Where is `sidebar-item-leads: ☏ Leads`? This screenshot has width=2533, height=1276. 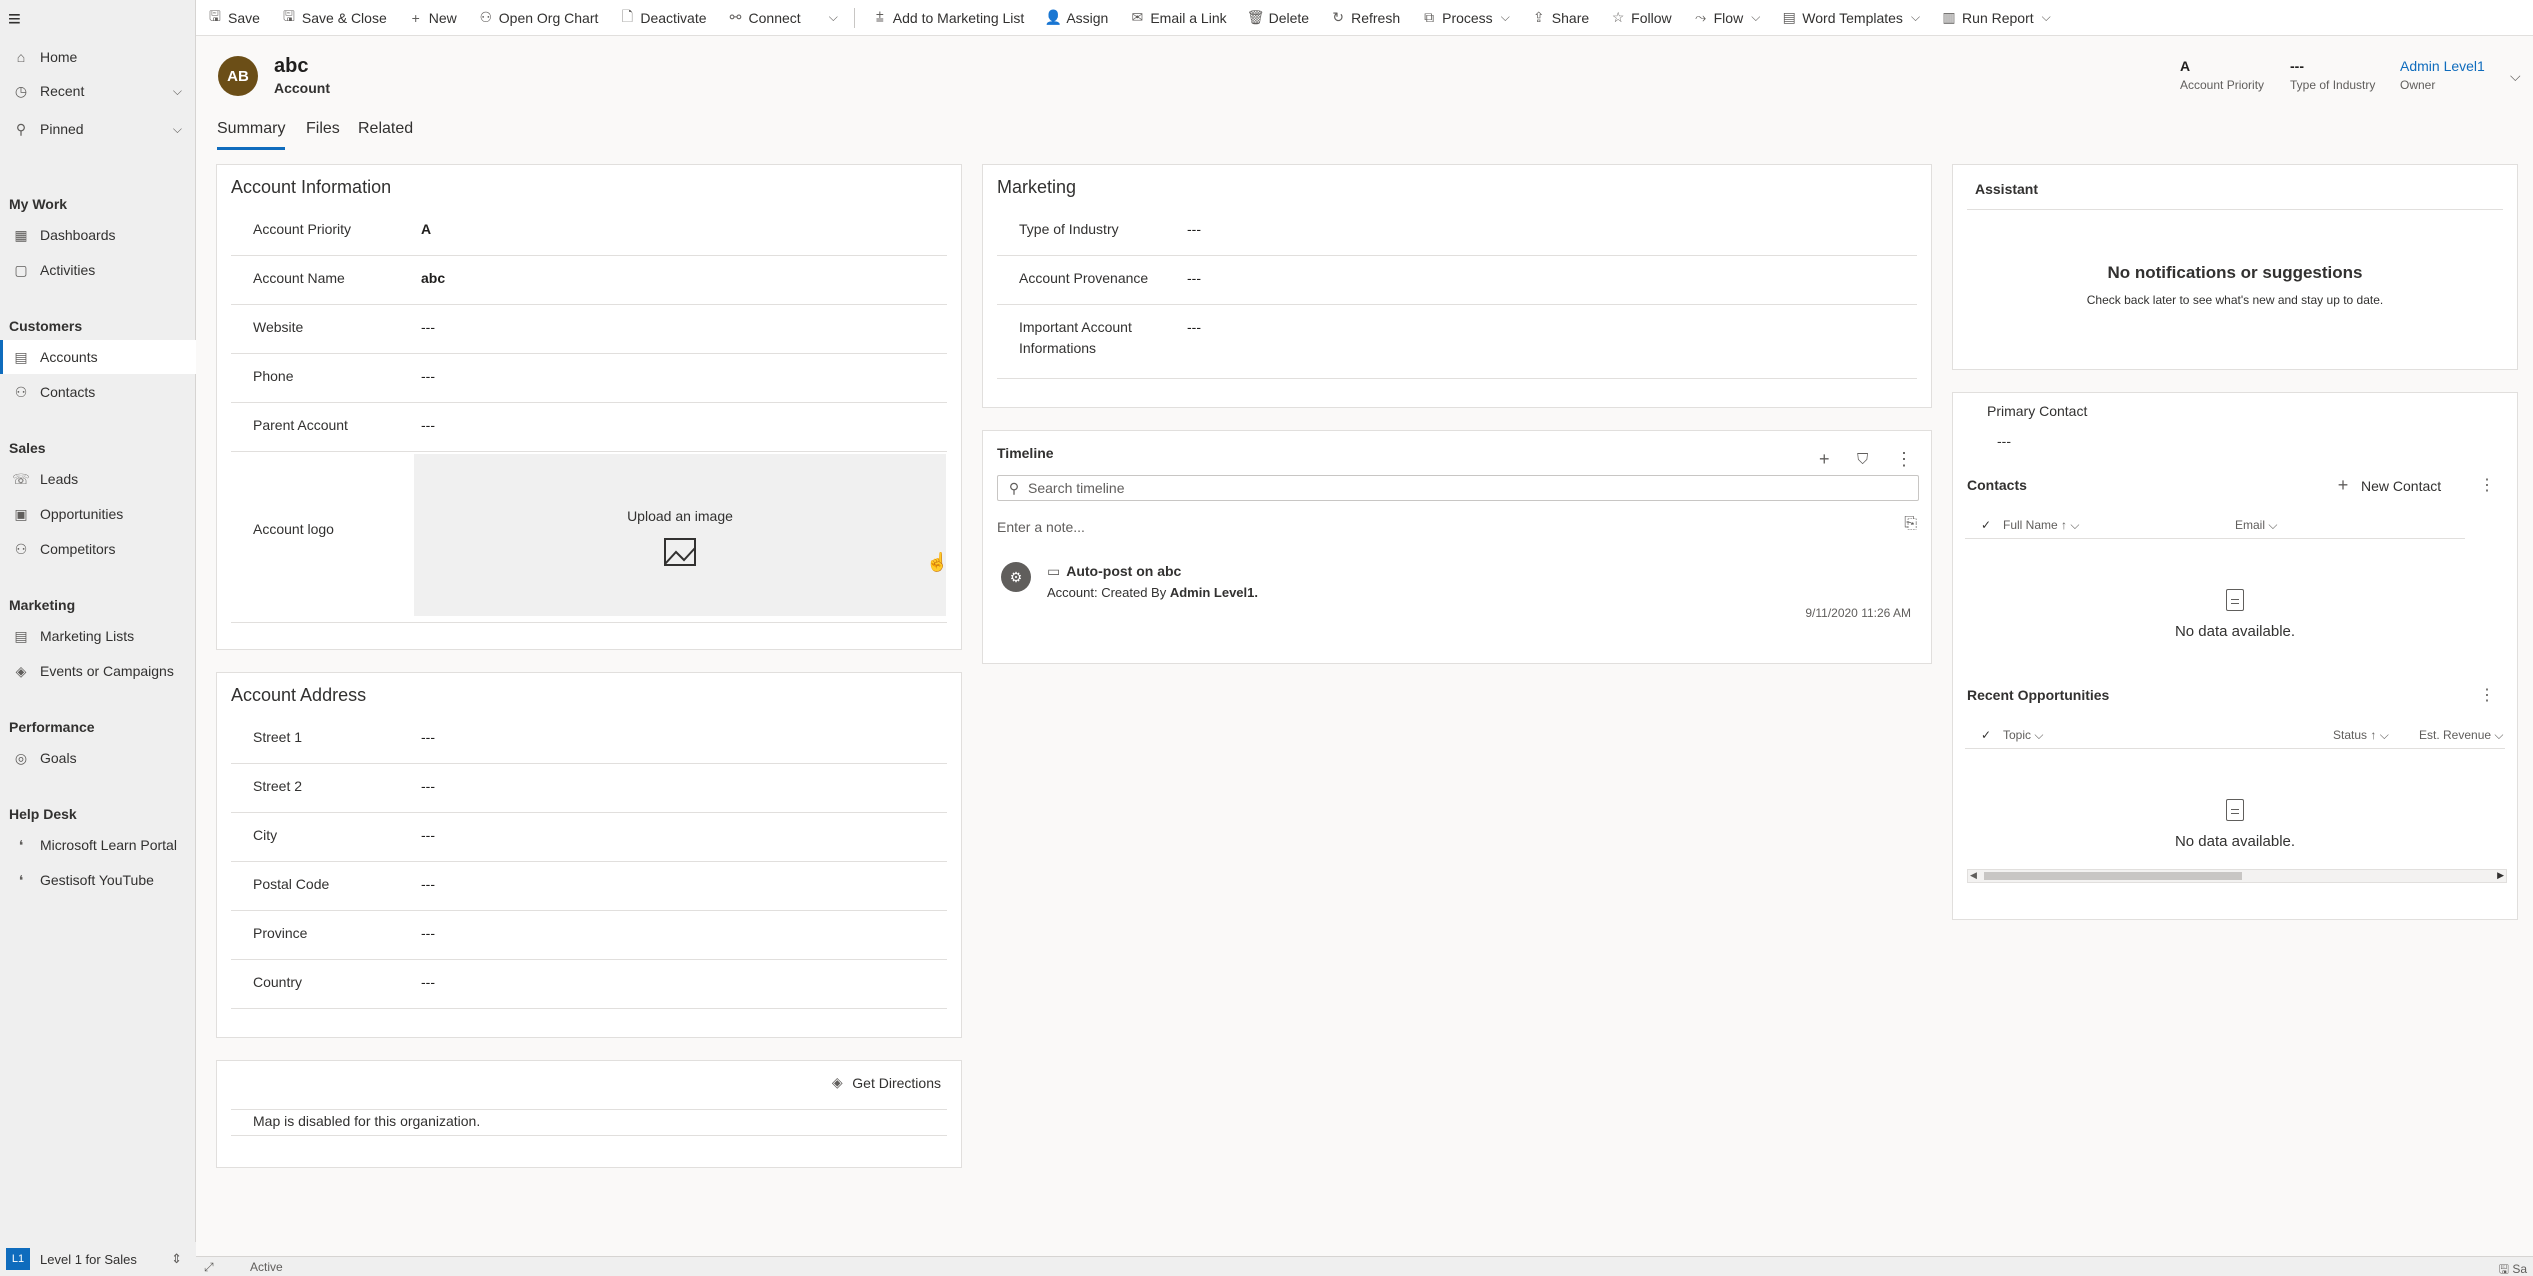 sidebar-item-leads: ☏ Leads is located at coordinates (98, 479).